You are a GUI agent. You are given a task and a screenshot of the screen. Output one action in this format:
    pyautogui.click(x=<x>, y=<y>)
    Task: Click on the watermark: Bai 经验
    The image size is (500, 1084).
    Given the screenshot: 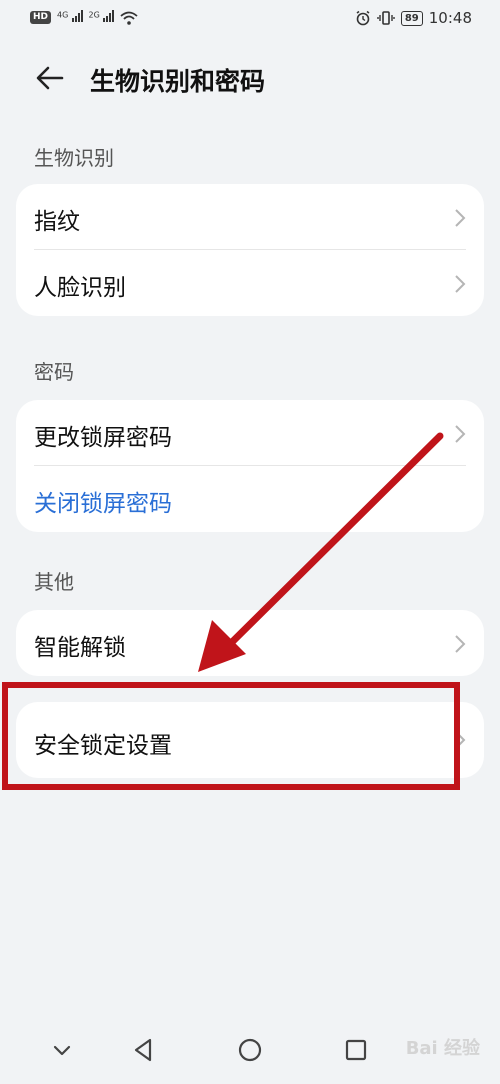 What is the action you would take?
    pyautogui.click(x=442, y=1048)
    